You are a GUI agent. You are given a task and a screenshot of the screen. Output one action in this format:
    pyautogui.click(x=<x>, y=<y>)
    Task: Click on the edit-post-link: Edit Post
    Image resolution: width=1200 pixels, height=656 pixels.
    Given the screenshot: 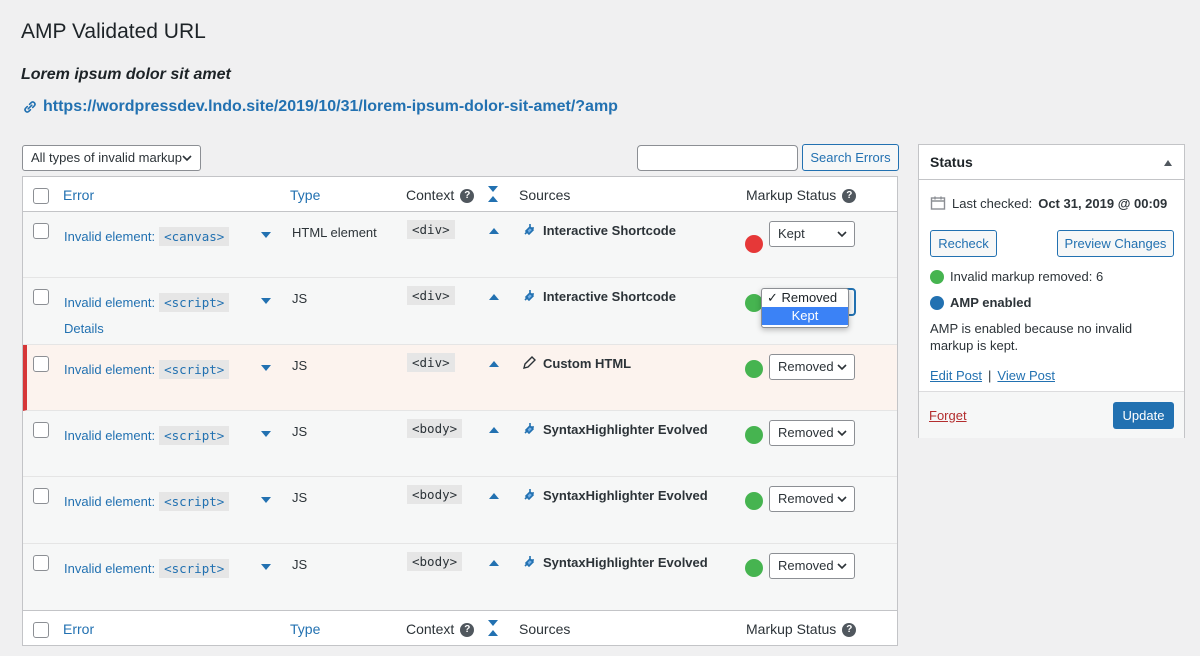 What is the action you would take?
    pyautogui.click(x=956, y=375)
    